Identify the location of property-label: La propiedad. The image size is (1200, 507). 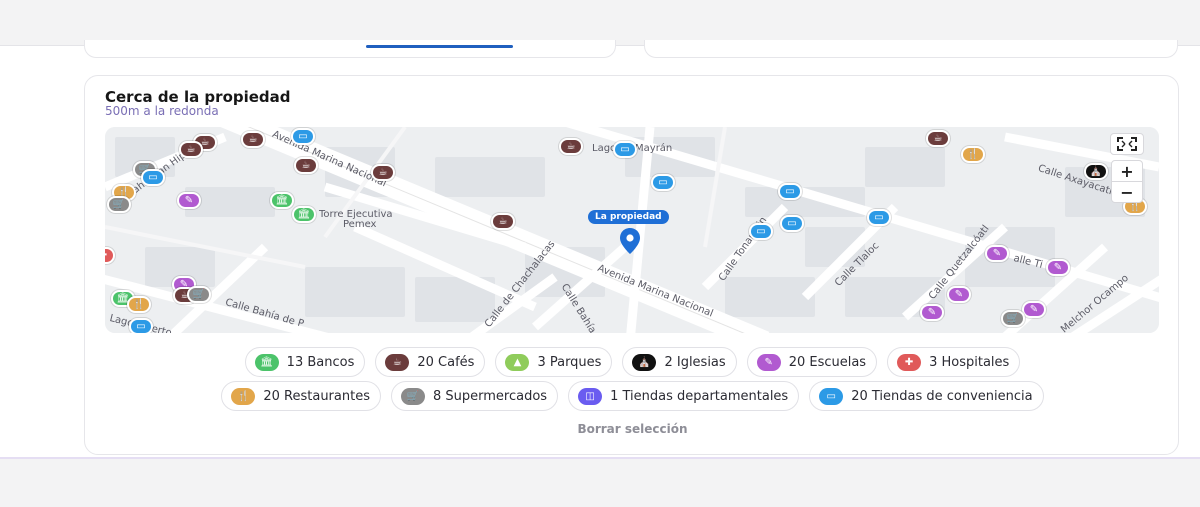
(628, 217).